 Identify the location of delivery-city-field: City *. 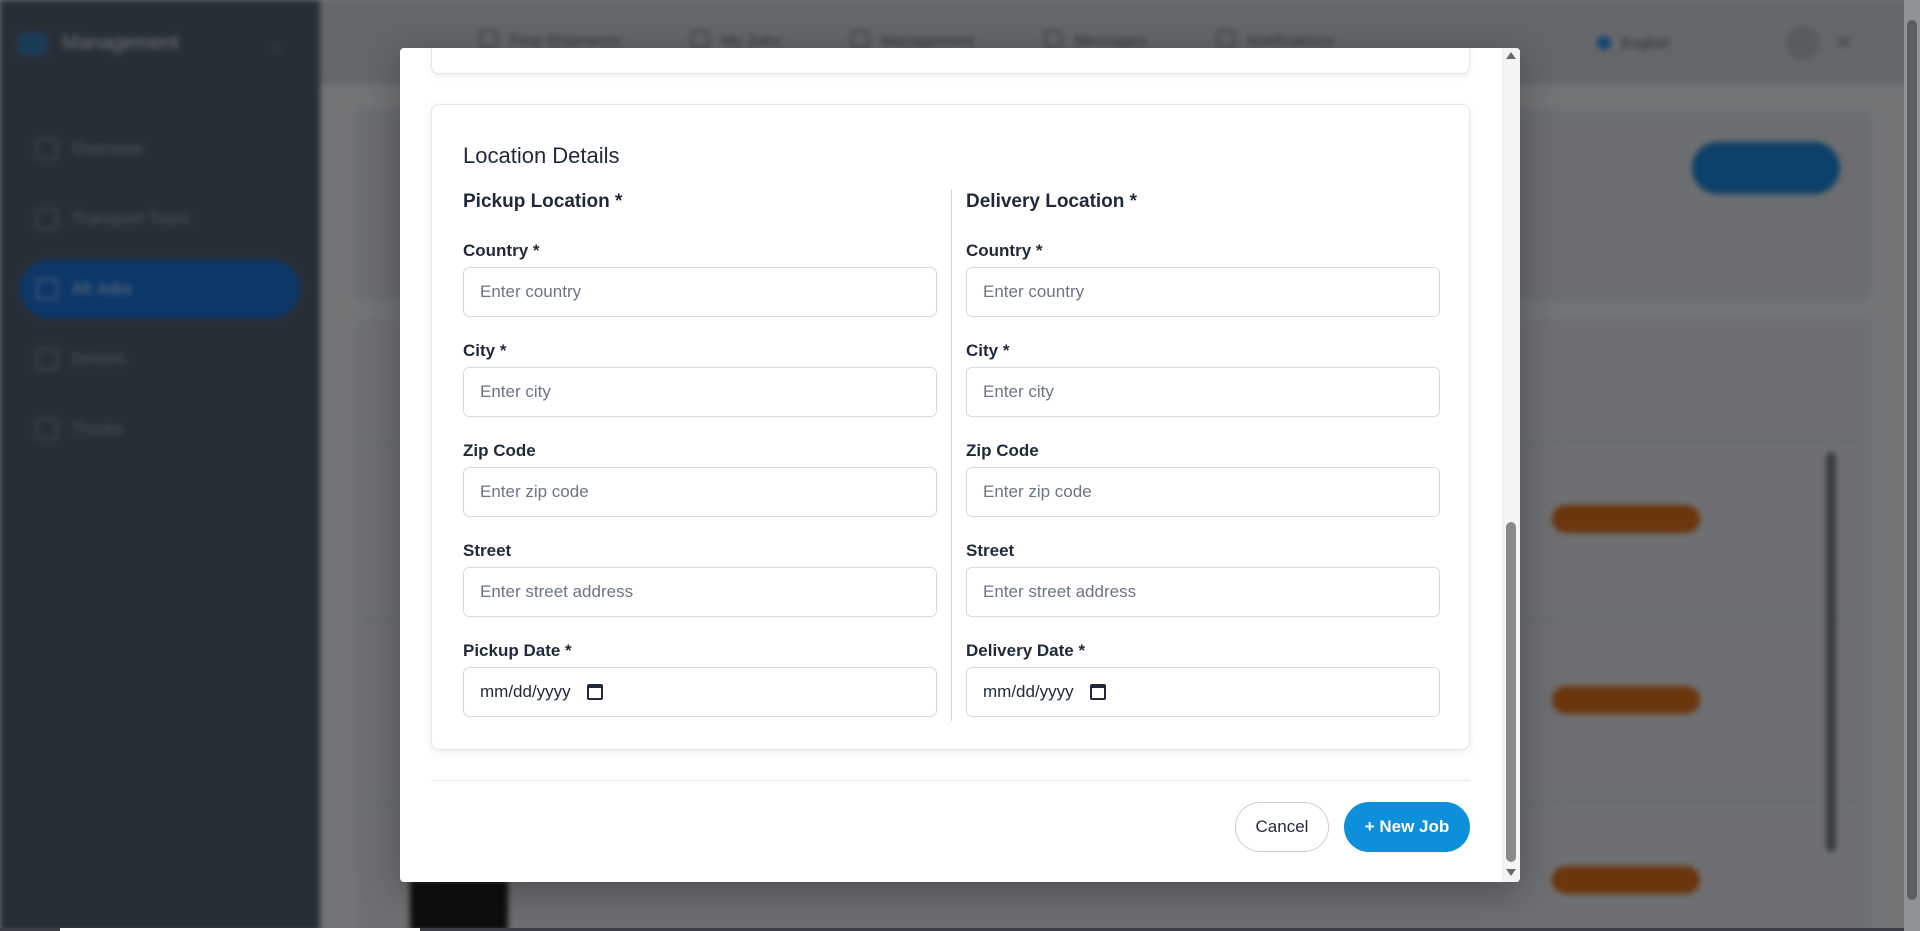
(1203, 391).